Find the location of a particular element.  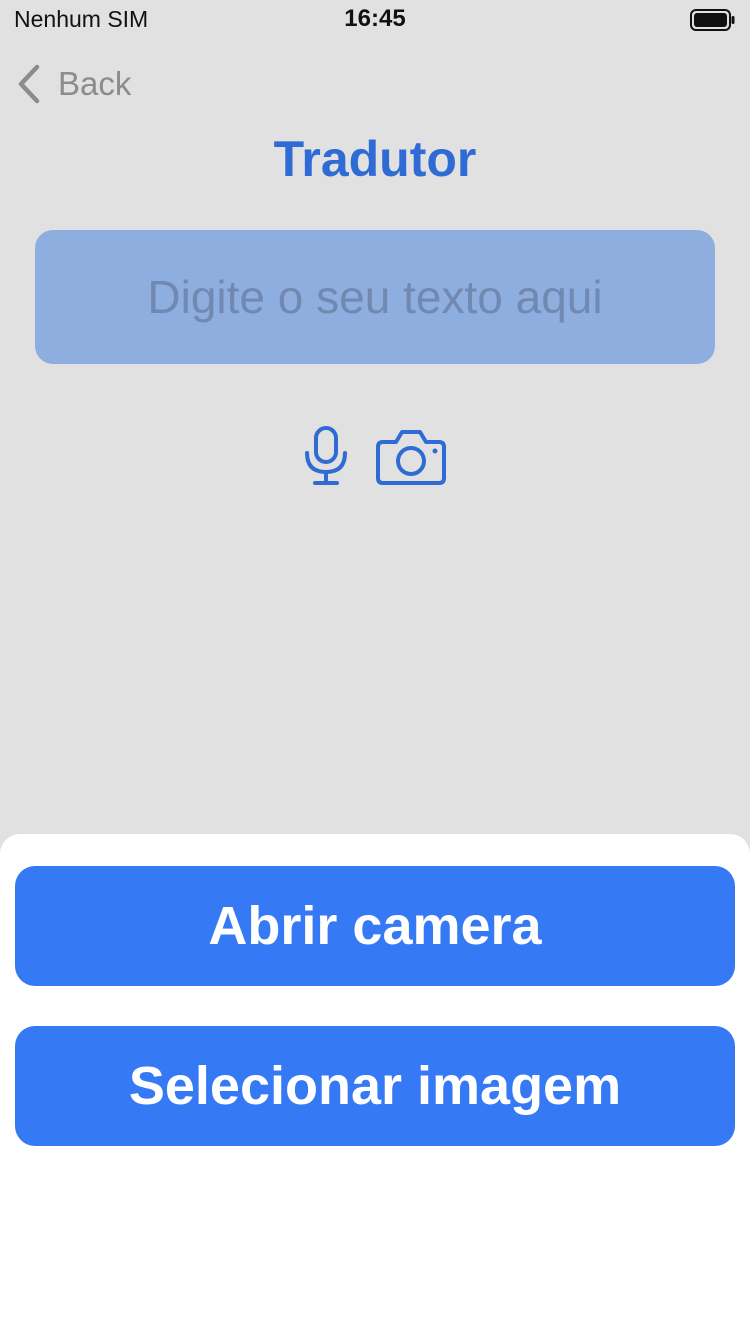

text-input is located at coordinates (375, 297).